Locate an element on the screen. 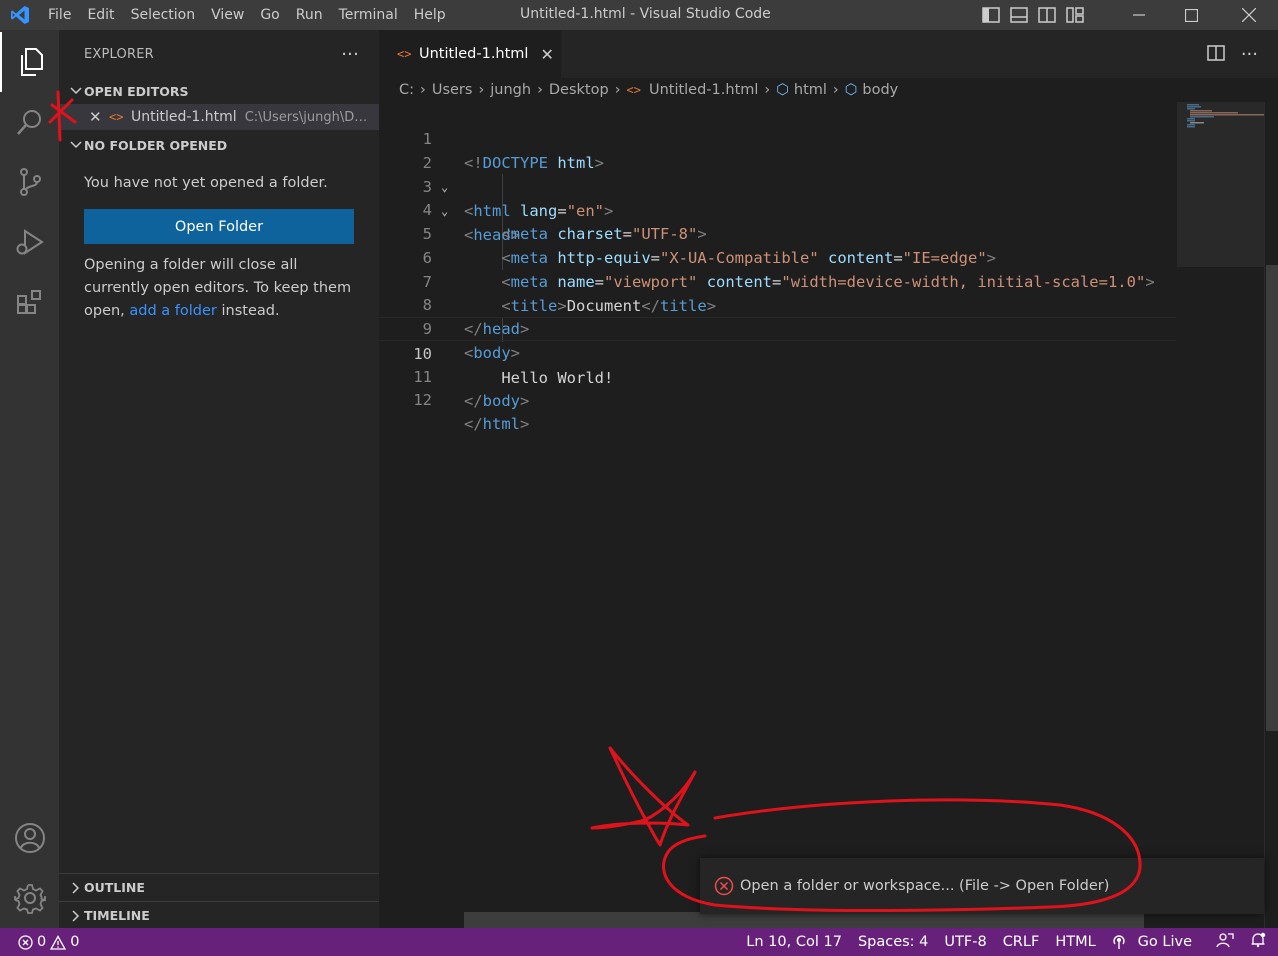 This screenshot has height=956, width=1278. extensions-icon is located at coordinates (29, 302).